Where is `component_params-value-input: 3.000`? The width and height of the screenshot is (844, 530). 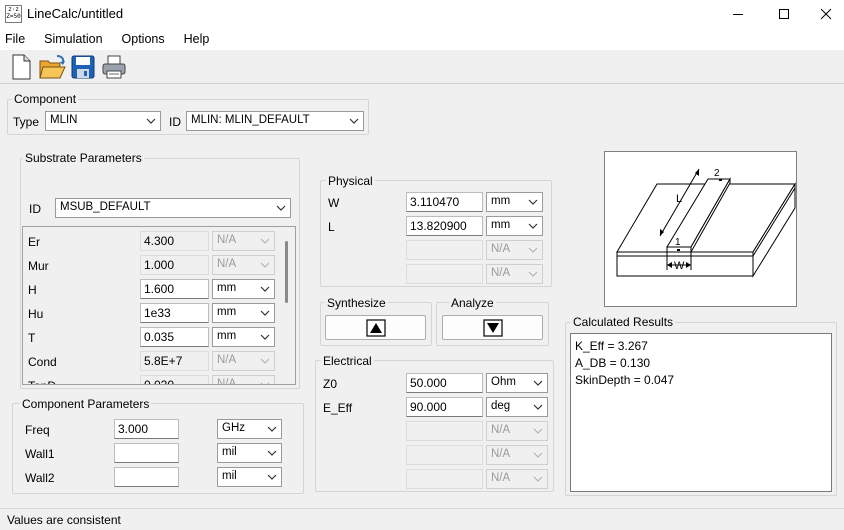
component_params-value-input: 3.000 is located at coordinates (146, 429).